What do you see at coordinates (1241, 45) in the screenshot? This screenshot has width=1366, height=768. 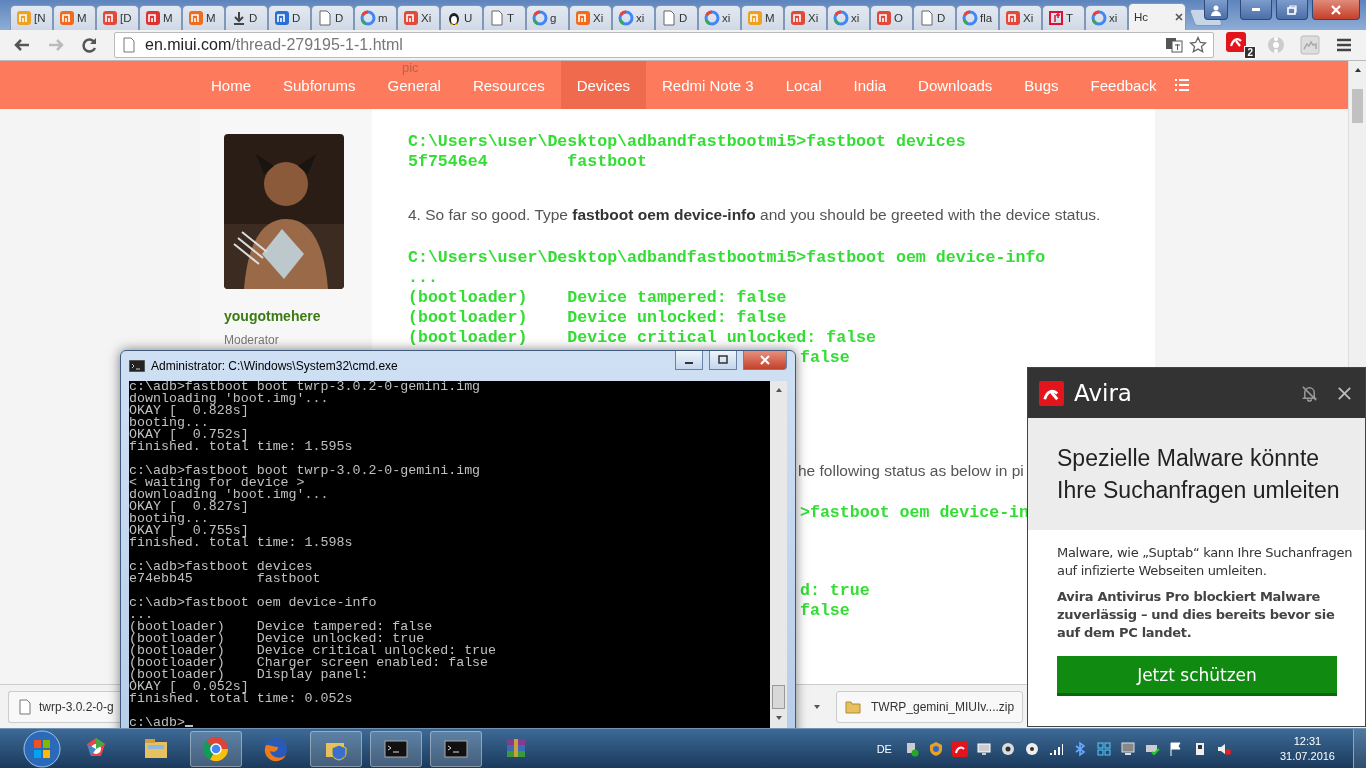 I see `antivirus-extension-button: 2` at bounding box center [1241, 45].